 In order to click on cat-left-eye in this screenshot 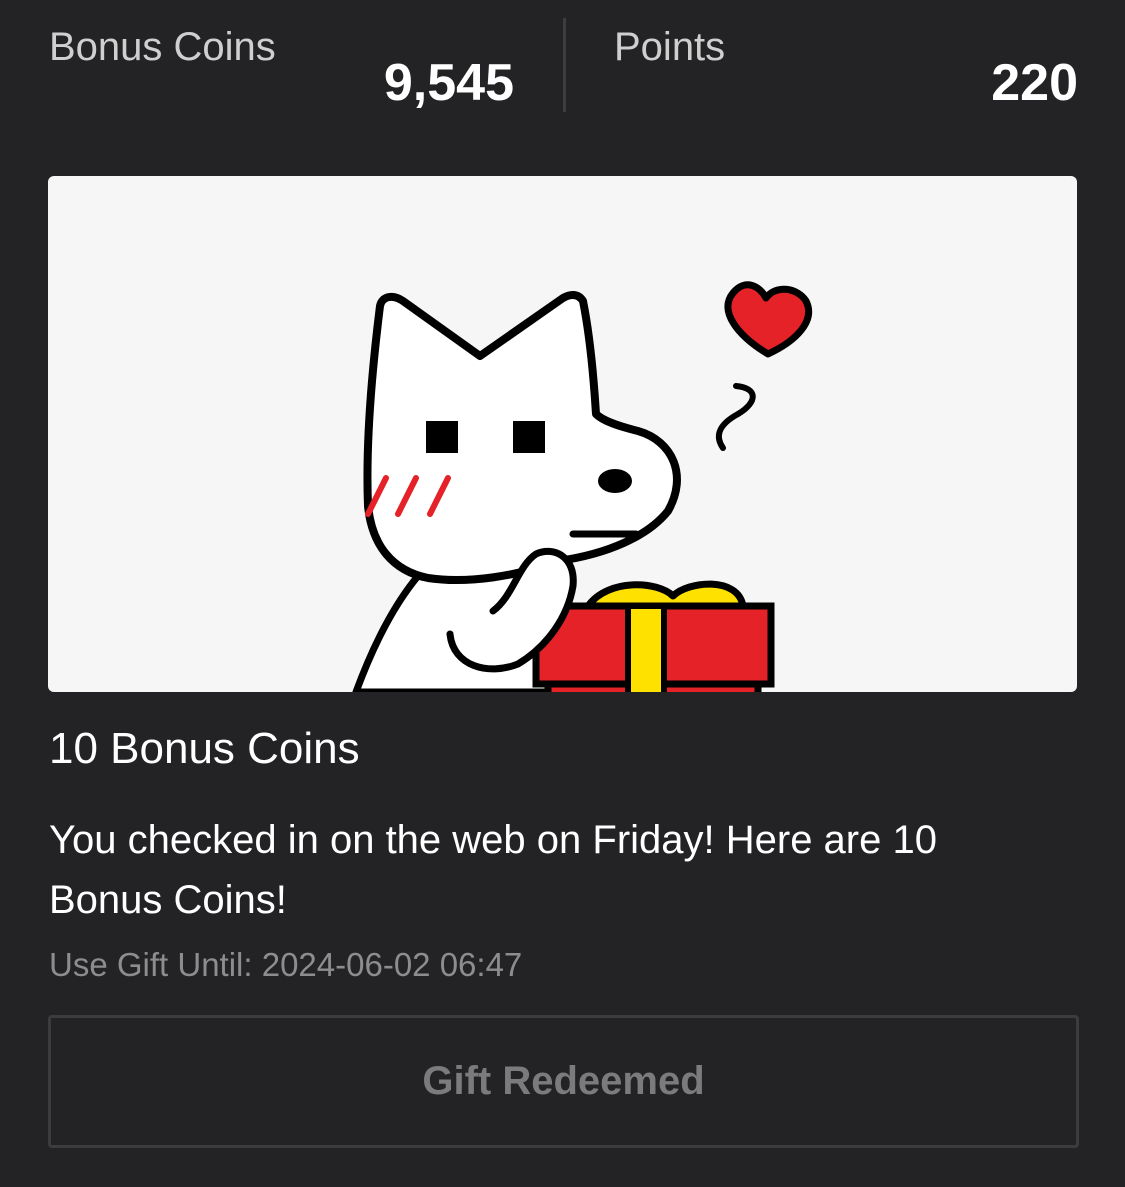, I will do `click(442, 437)`.